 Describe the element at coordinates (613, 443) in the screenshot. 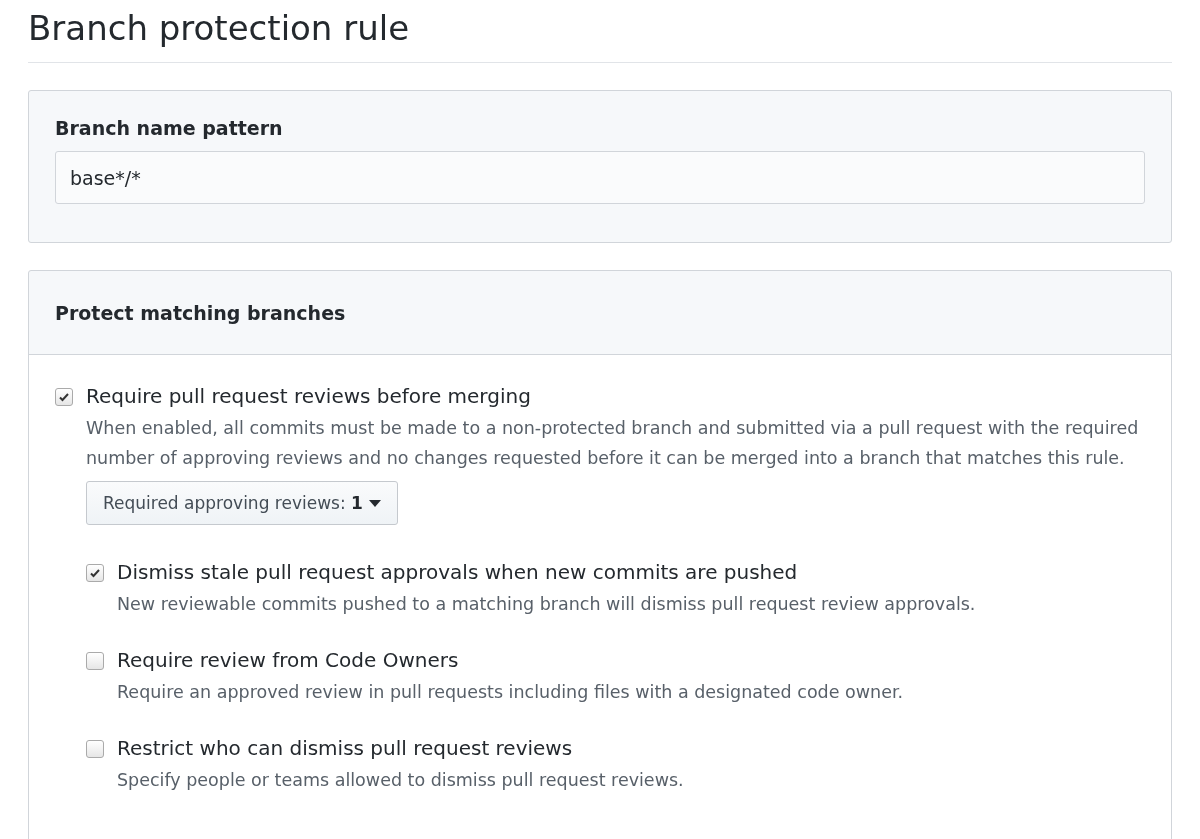

I see `option-description: When enabled, all commits must be made to a non-protected branch and submitted via a pull request with the required number of approving reviews and no changes requested before it can be merged into a branch that matches this rule.` at that location.